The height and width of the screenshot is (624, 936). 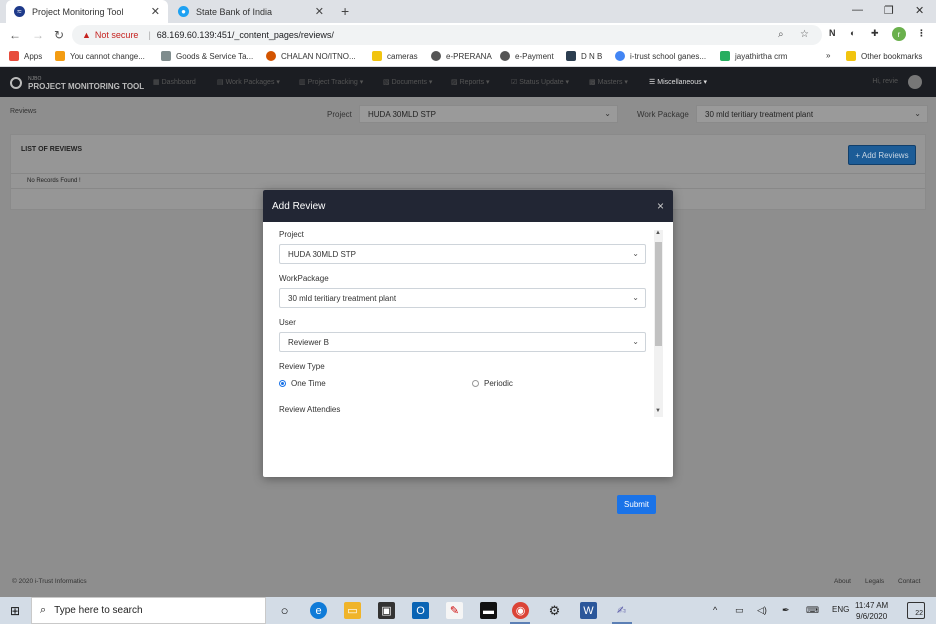 I want to click on language-indicator: ENG, so click(x=840, y=609).